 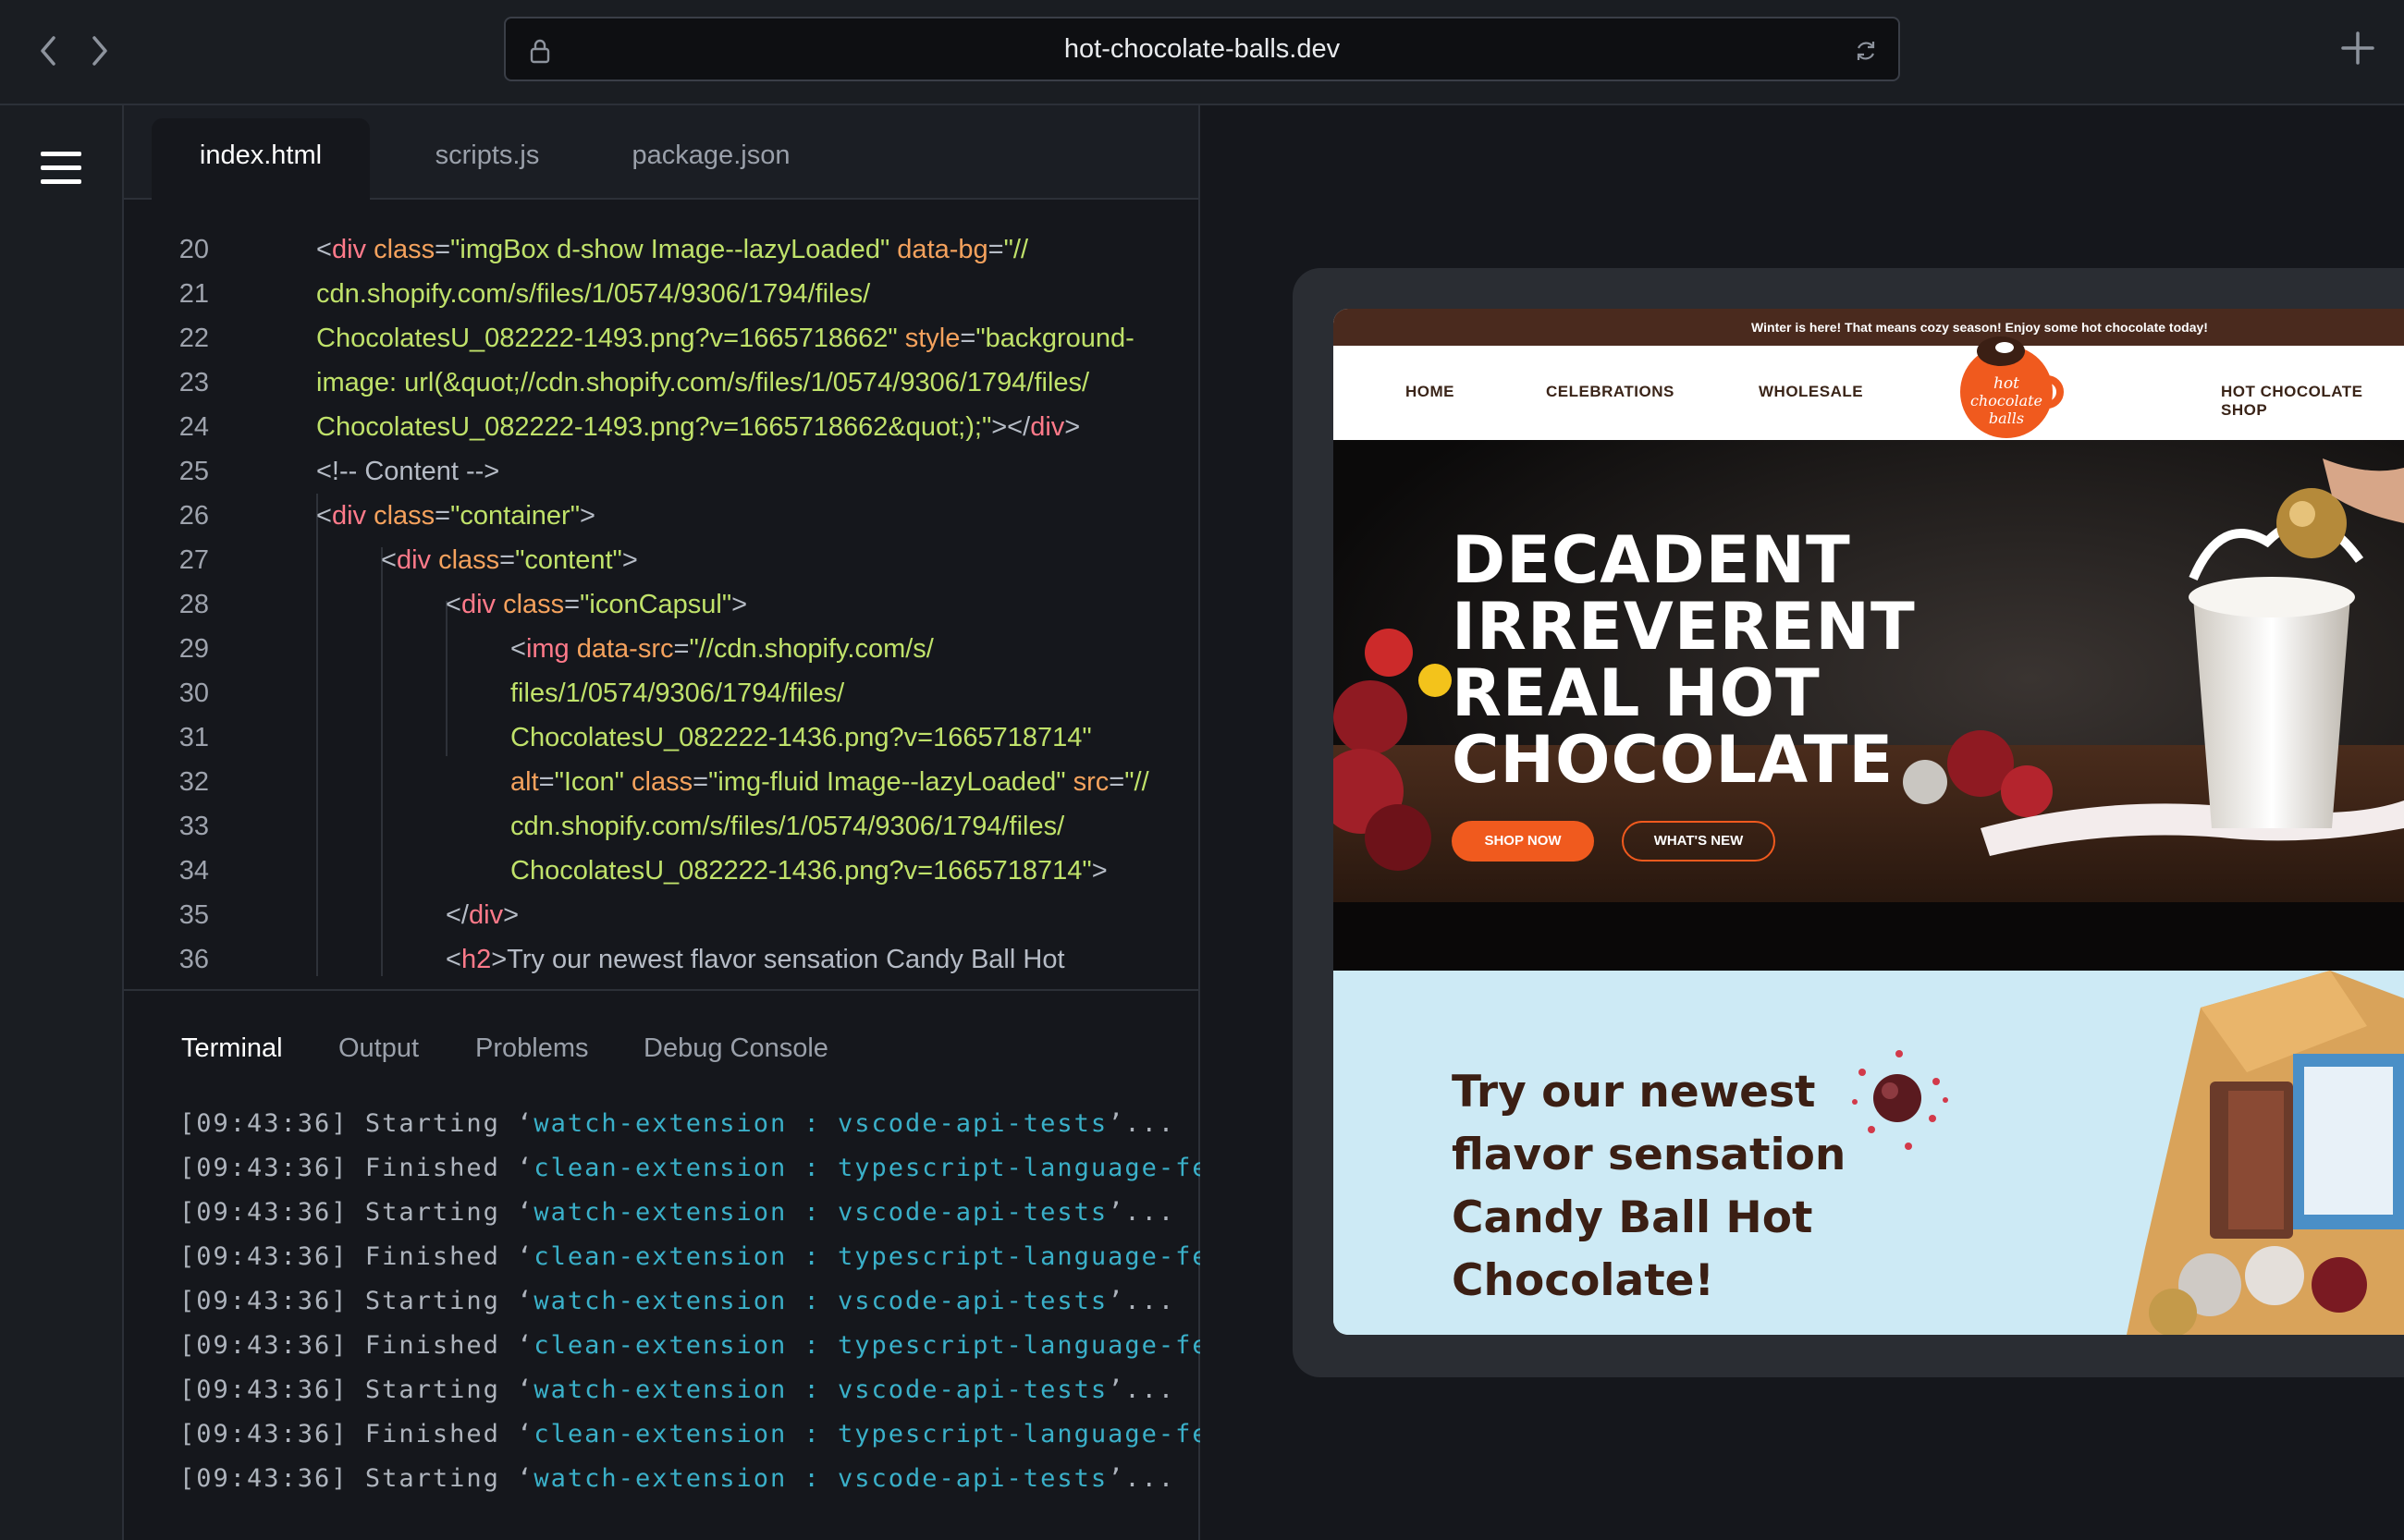 I want to click on line-number: 36, so click(x=193, y=959).